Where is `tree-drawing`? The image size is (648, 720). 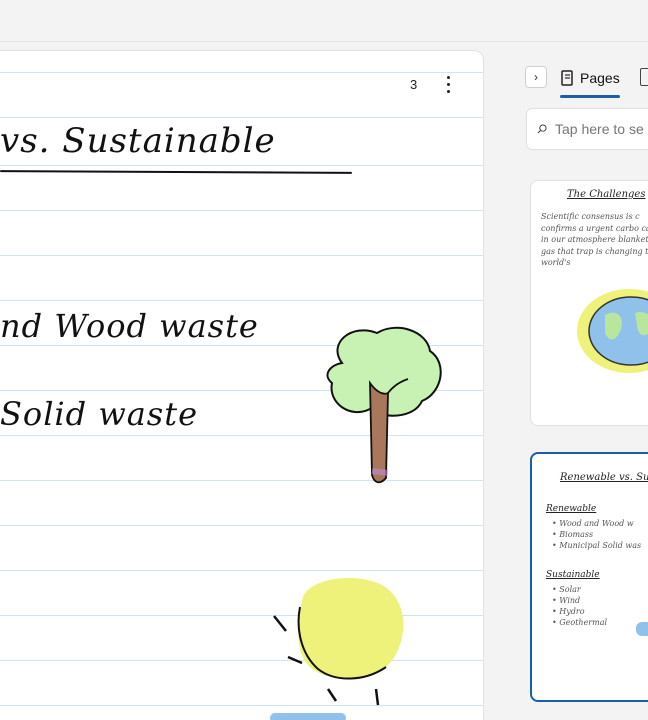
tree-drawing is located at coordinates (384, 405).